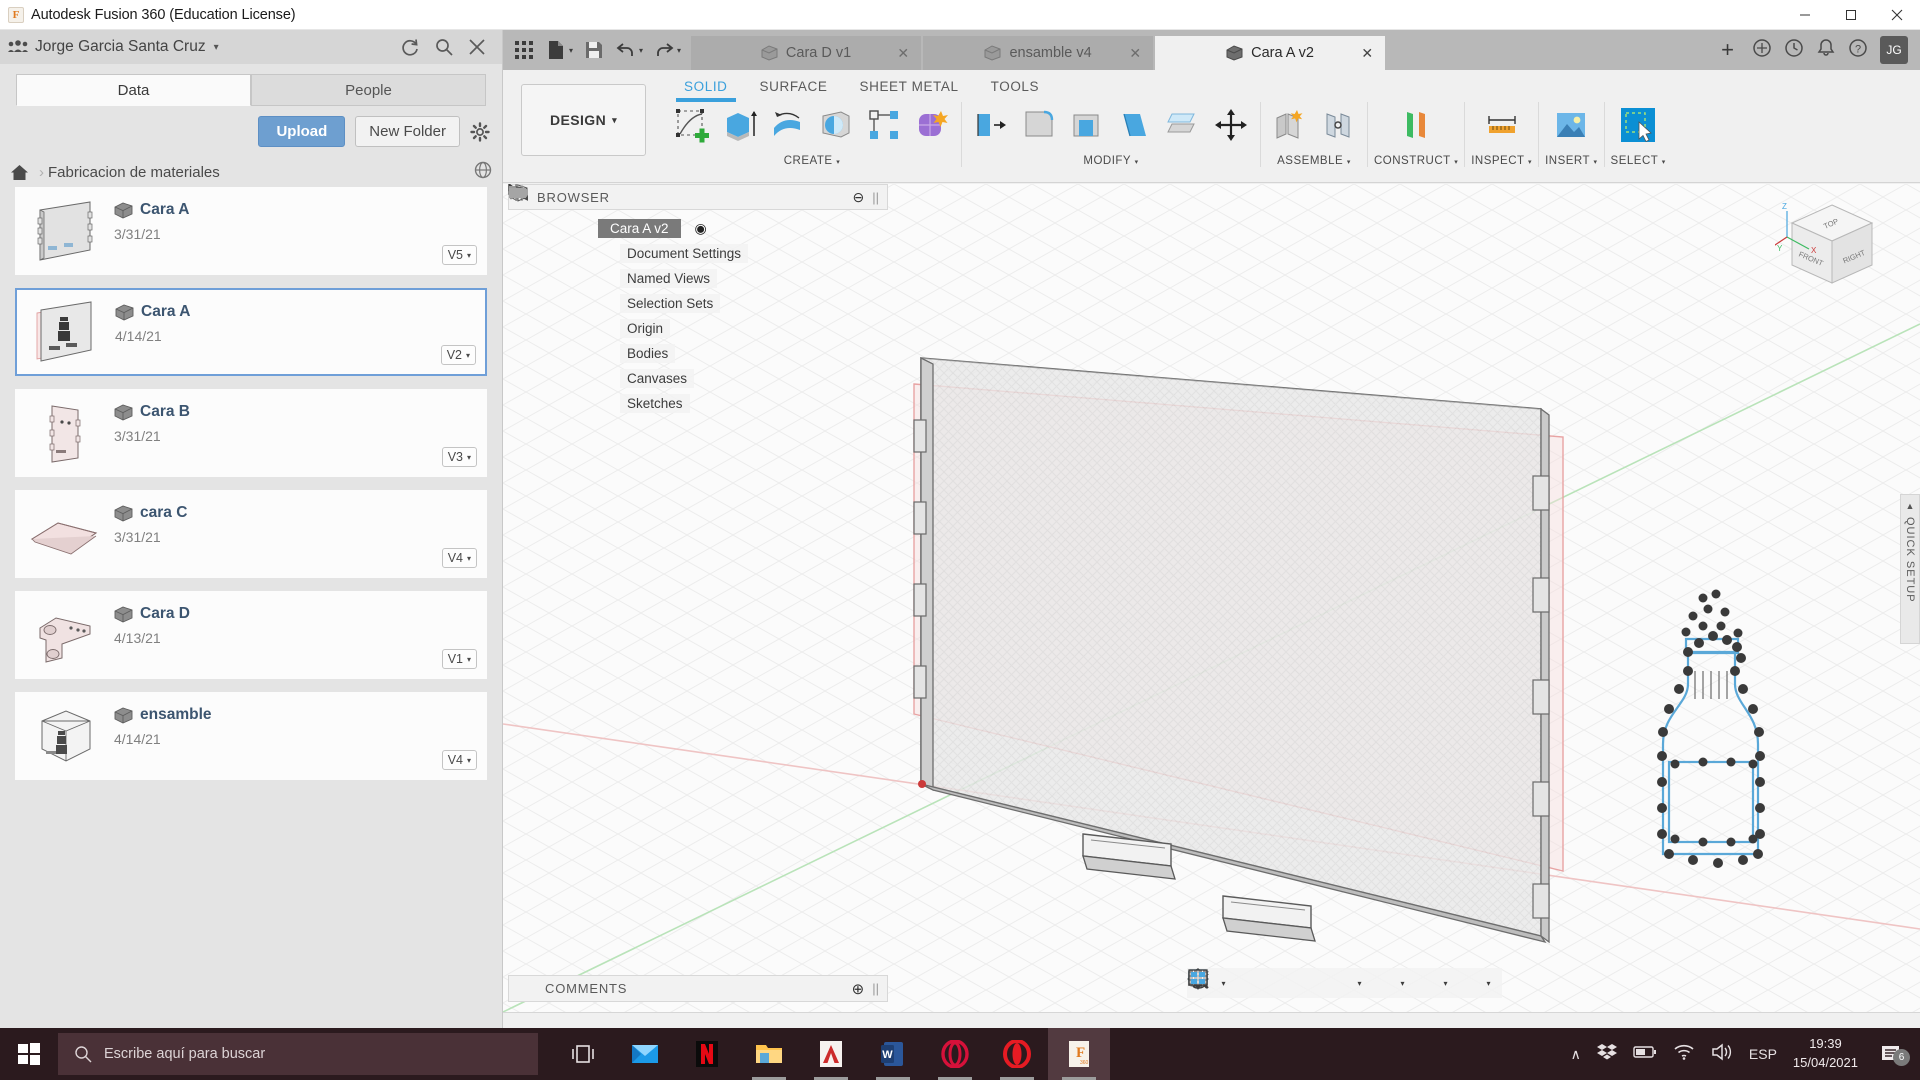 The image size is (1920, 1080). I want to click on avatar: JG, so click(1894, 50).